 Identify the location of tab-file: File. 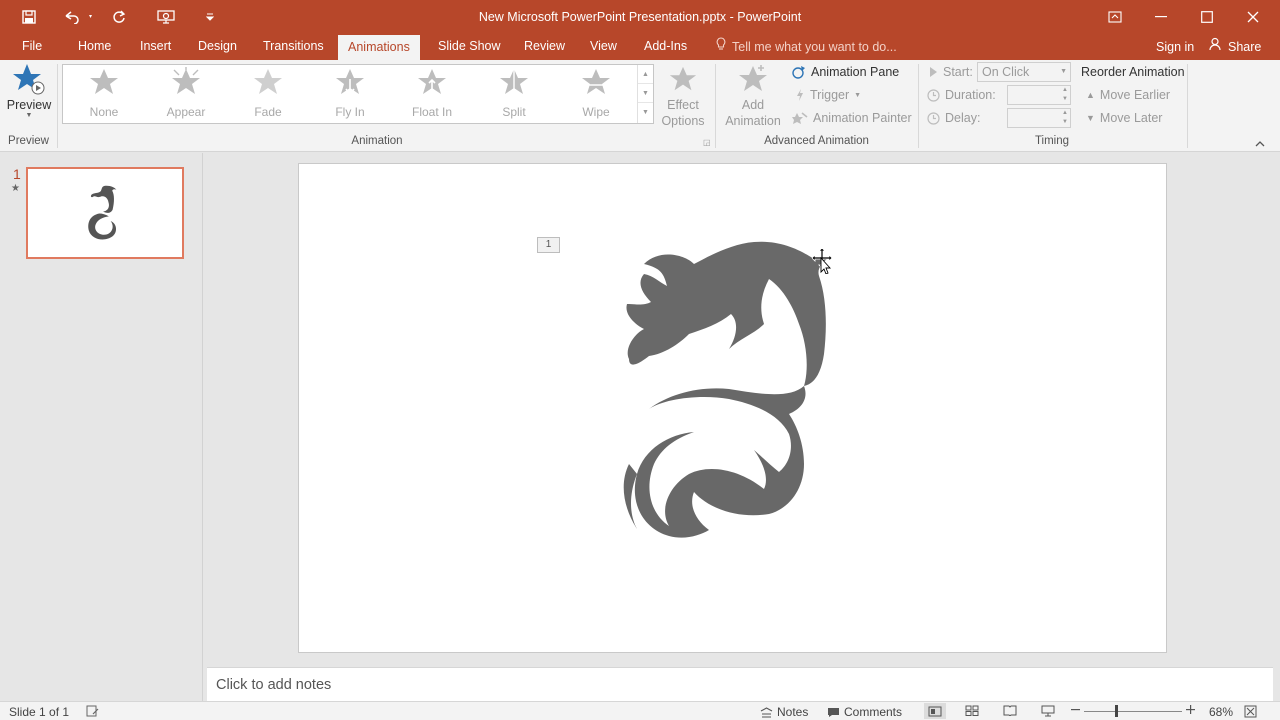
(32, 47).